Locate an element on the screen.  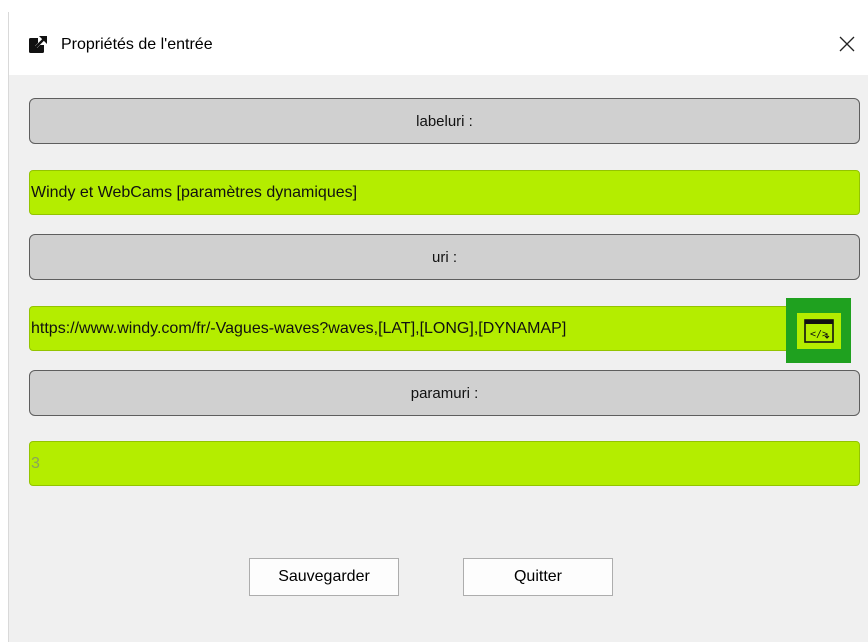
uri-label-button: uri : is located at coordinates (444, 257).